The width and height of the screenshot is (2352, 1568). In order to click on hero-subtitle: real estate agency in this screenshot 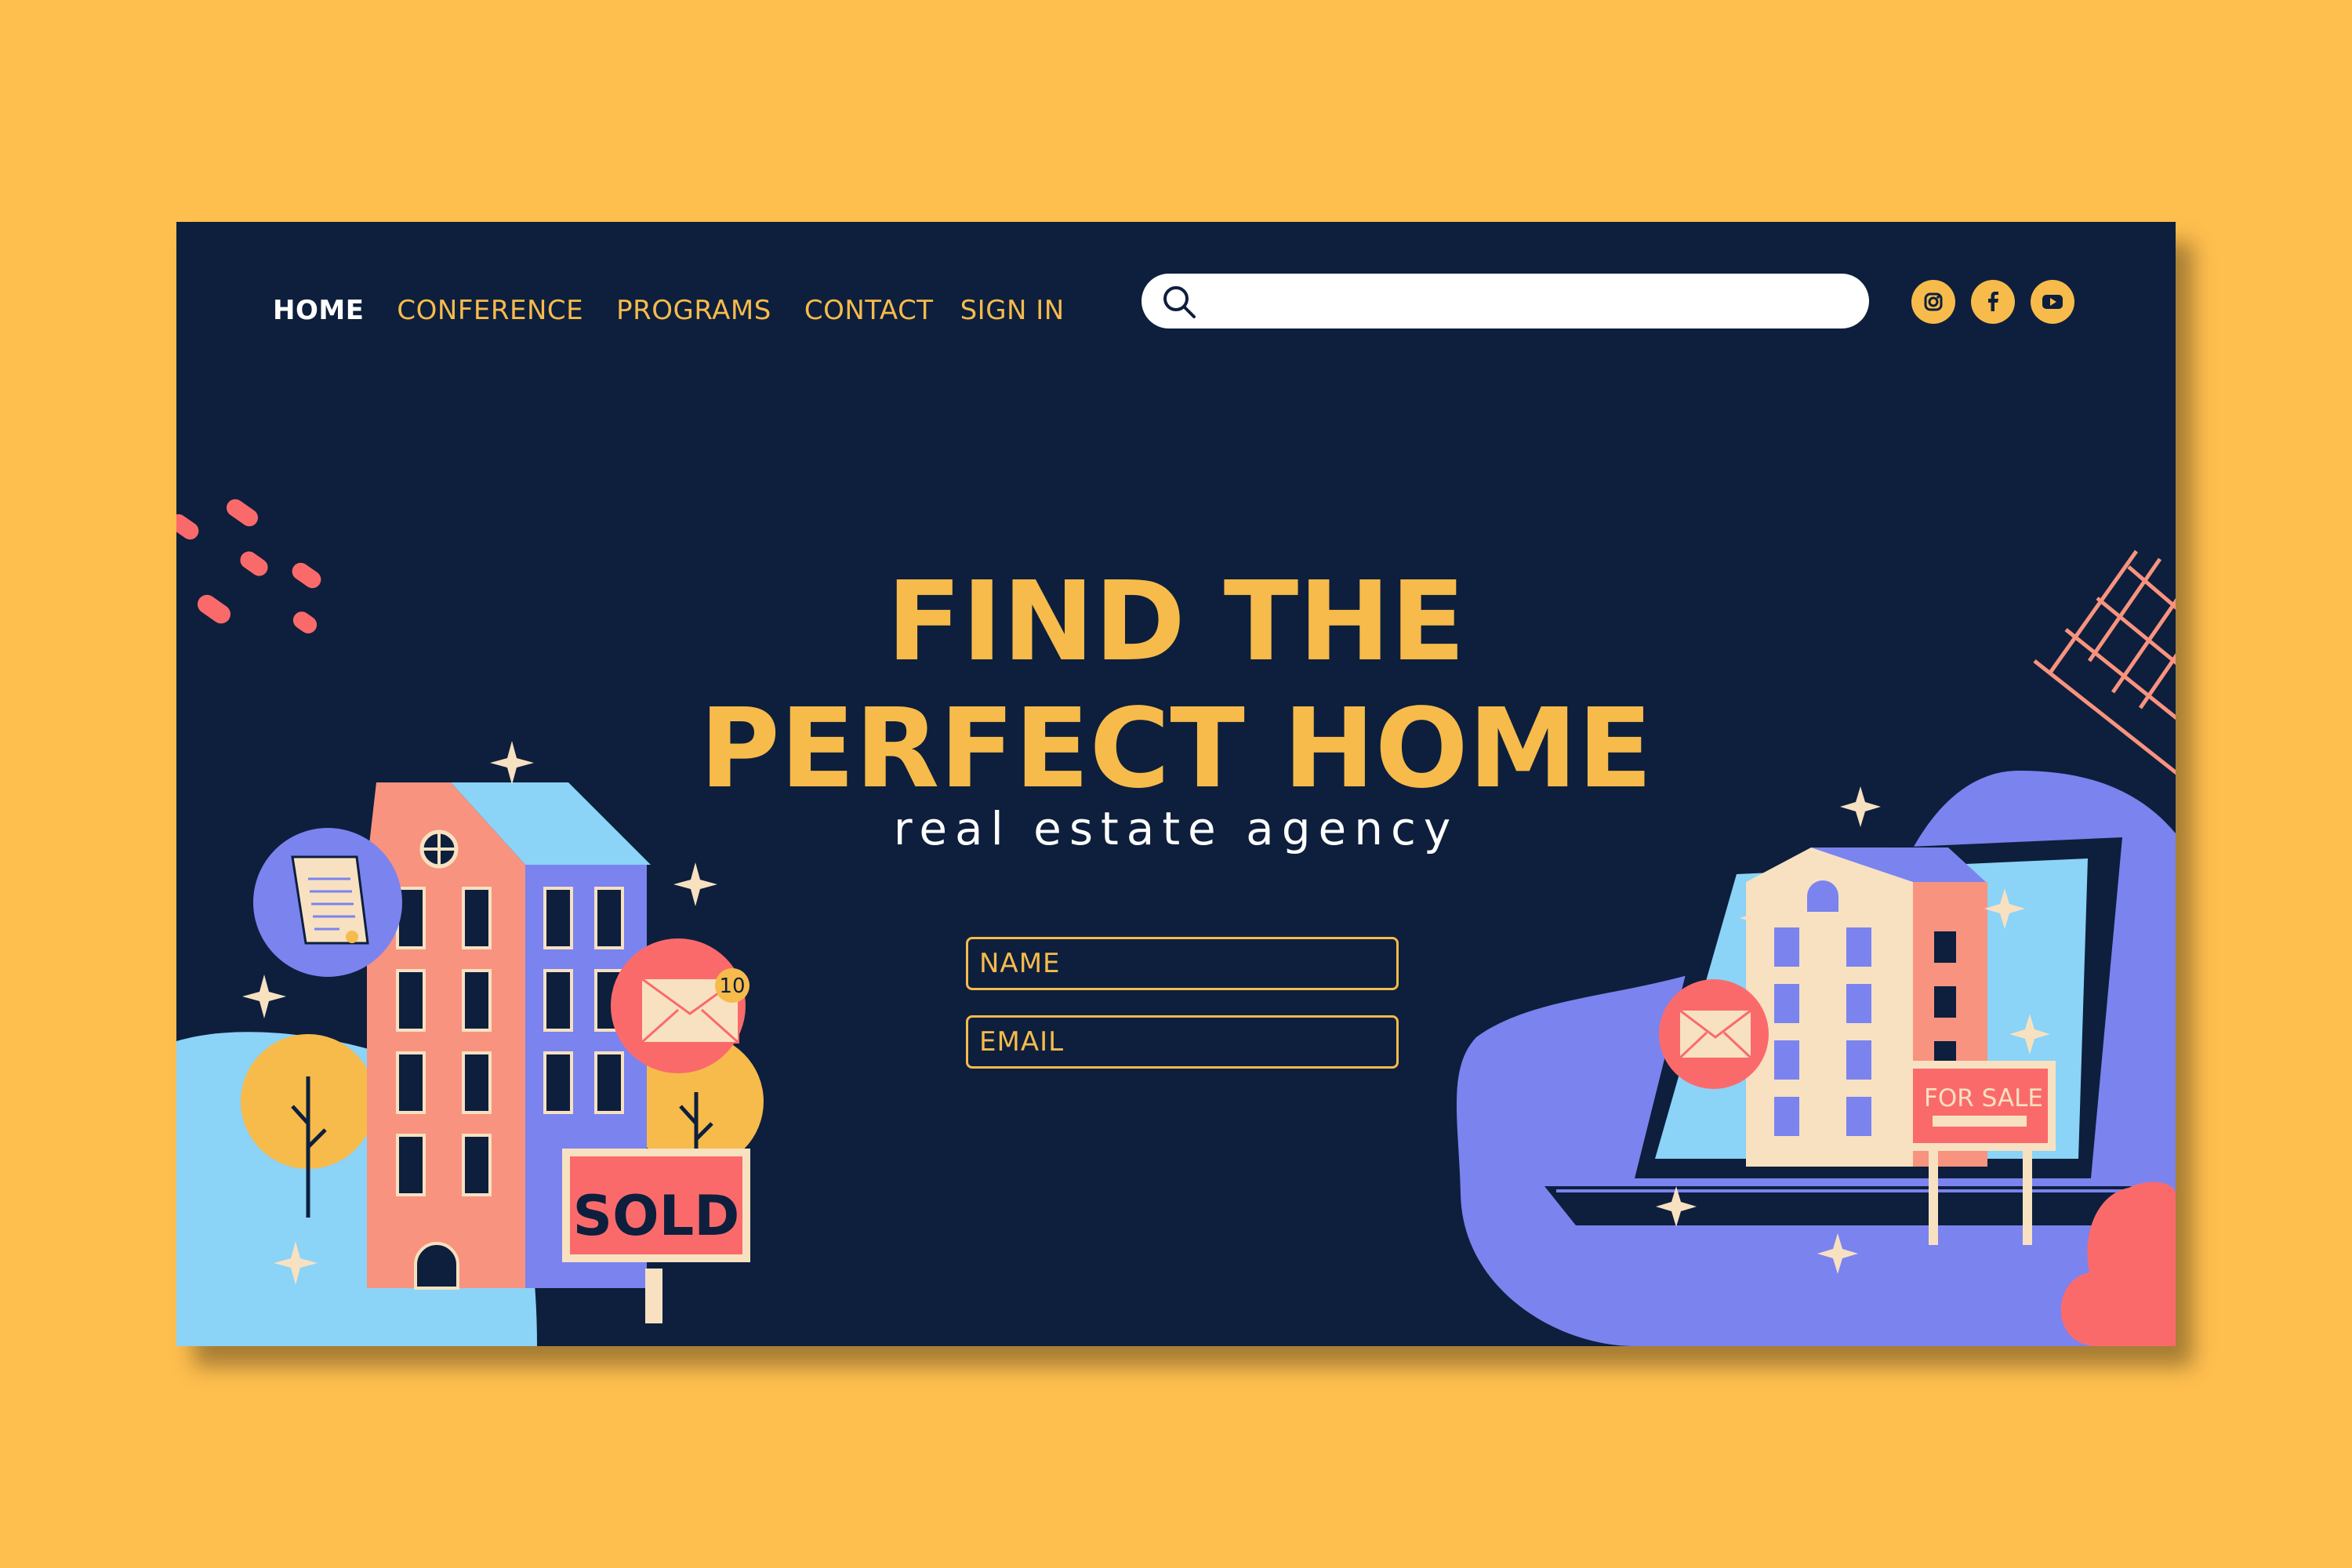, I will do `click(1176, 828)`.